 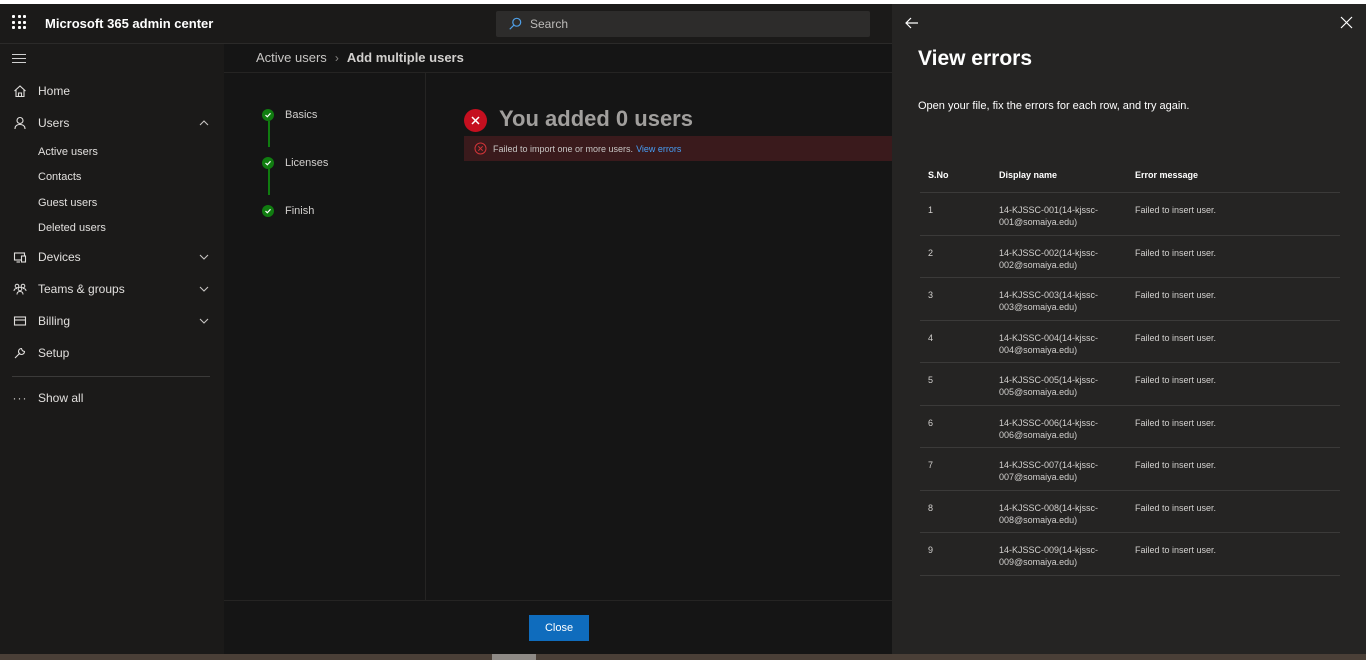 I want to click on devices-icon, so click(x=20, y=257).